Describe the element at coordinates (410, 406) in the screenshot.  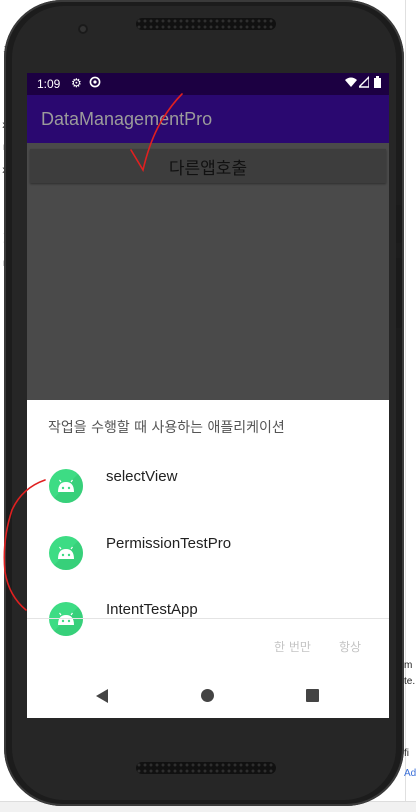
I see `editor-right-panel` at that location.